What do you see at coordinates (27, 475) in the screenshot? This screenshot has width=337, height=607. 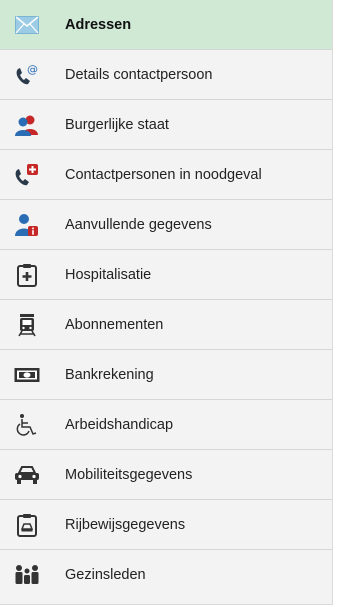 I see `car-icon` at bounding box center [27, 475].